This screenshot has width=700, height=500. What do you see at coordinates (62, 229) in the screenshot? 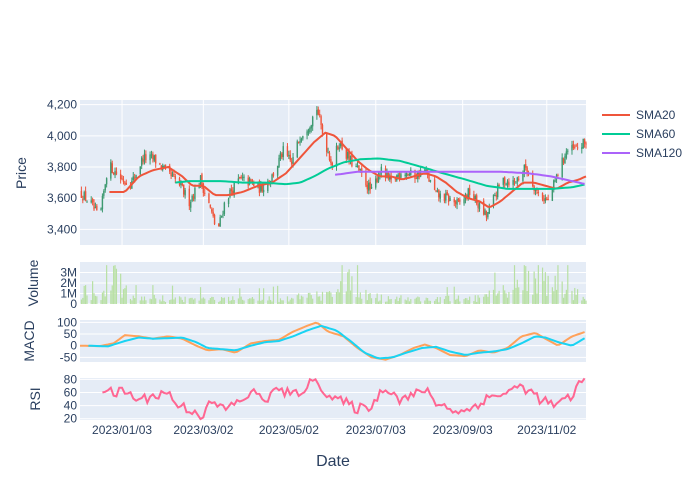
I see `price-tick-label: 3,400` at bounding box center [62, 229].